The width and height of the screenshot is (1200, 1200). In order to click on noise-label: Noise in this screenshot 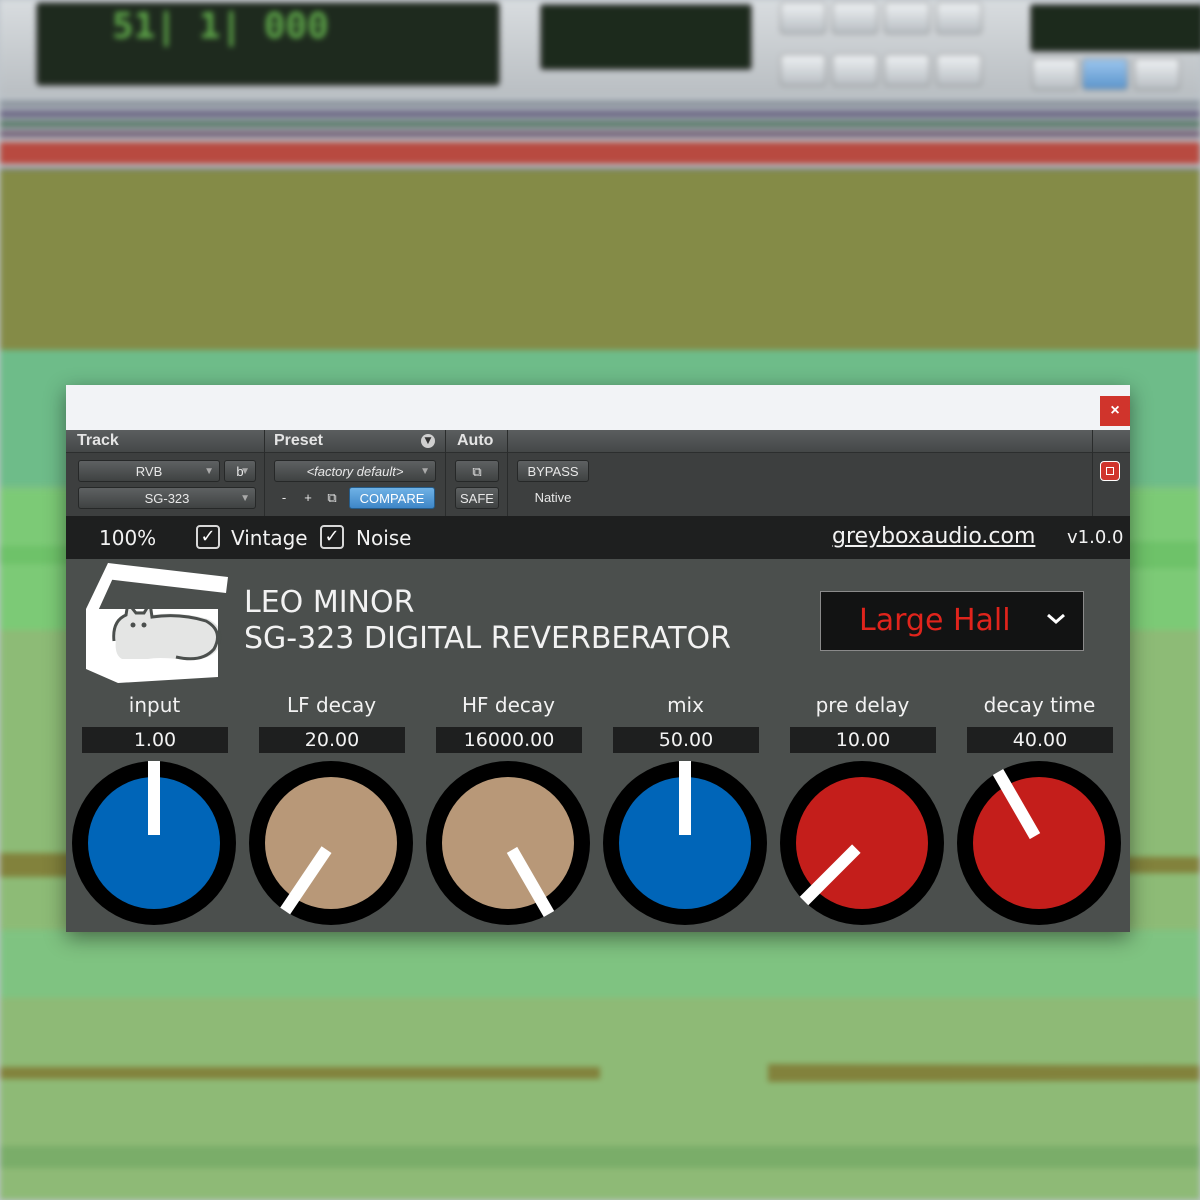, I will do `click(384, 538)`.